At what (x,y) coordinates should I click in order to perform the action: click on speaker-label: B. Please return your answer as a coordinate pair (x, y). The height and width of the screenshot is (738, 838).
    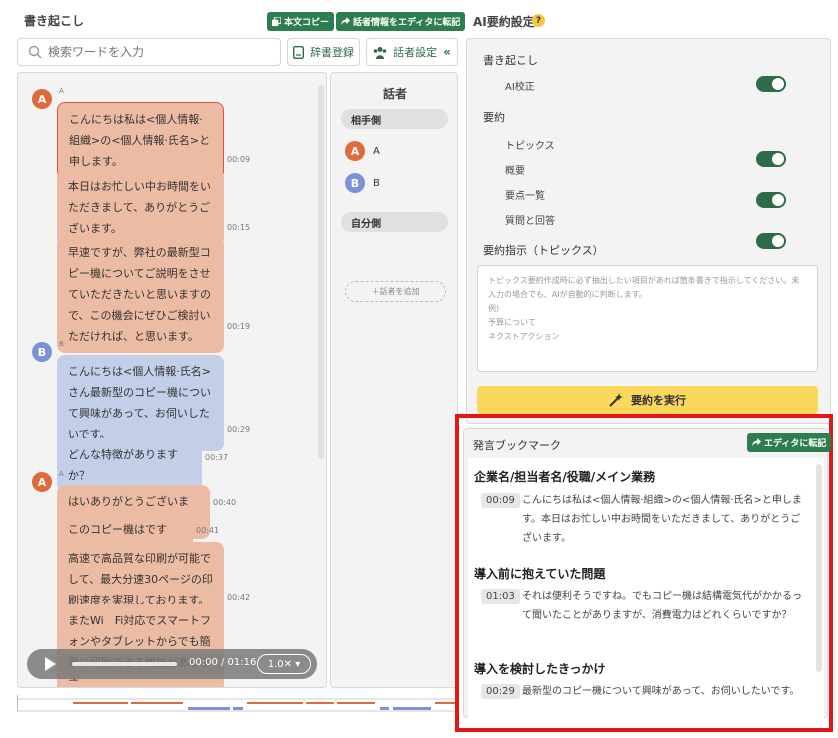
    Looking at the image, I should click on (61, 344).